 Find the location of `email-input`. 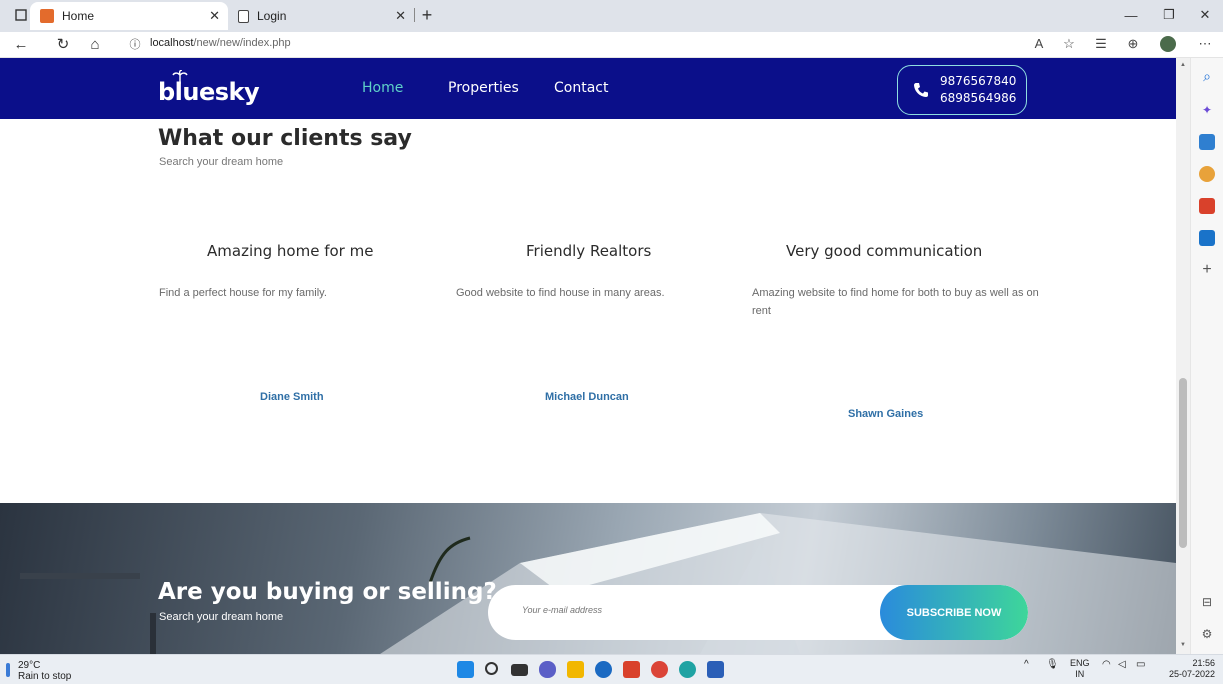

email-input is located at coordinates (672, 610).